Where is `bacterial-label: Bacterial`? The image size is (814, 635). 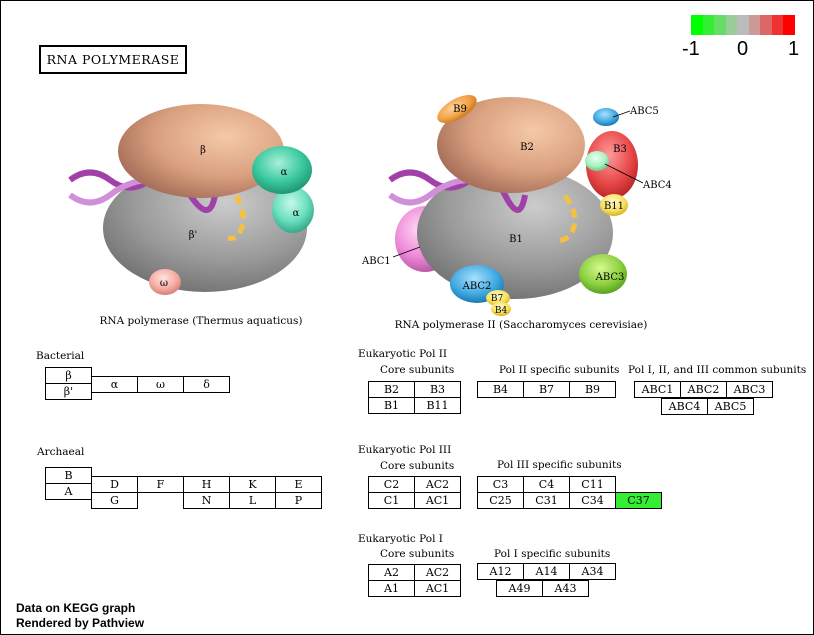 bacterial-label: Bacterial is located at coordinates (60, 356).